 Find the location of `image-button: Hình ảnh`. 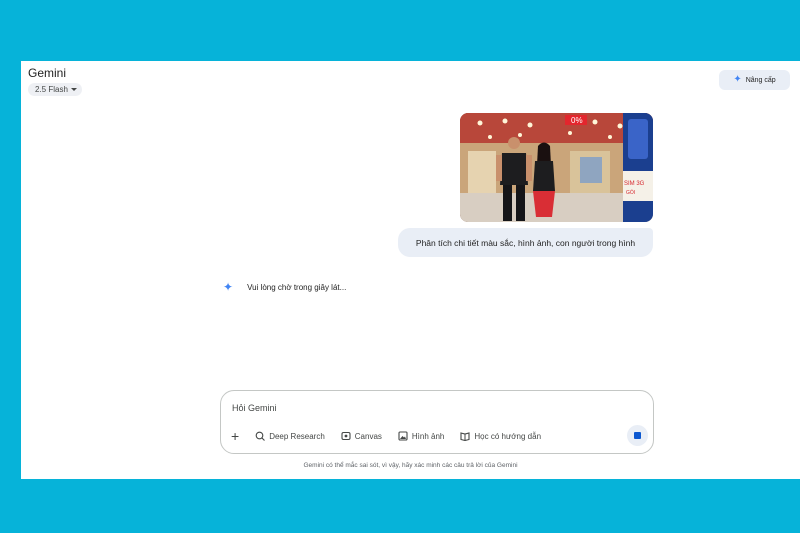

image-button: Hình ảnh is located at coordinates (421, 436).